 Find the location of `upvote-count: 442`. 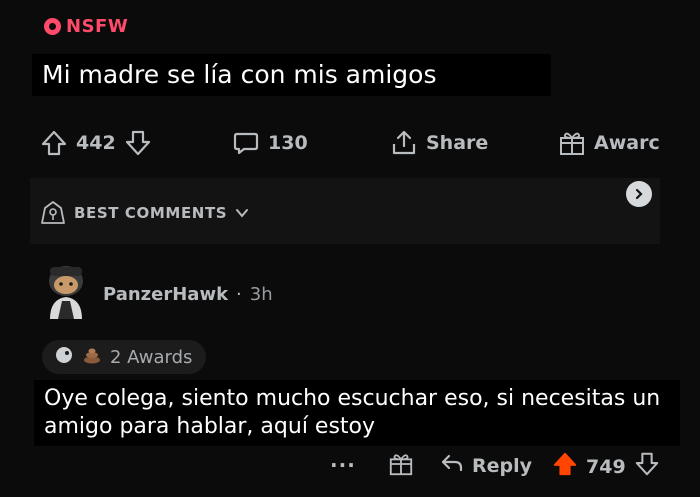

upvote-count: 442 is located at coordinates (96, 143).